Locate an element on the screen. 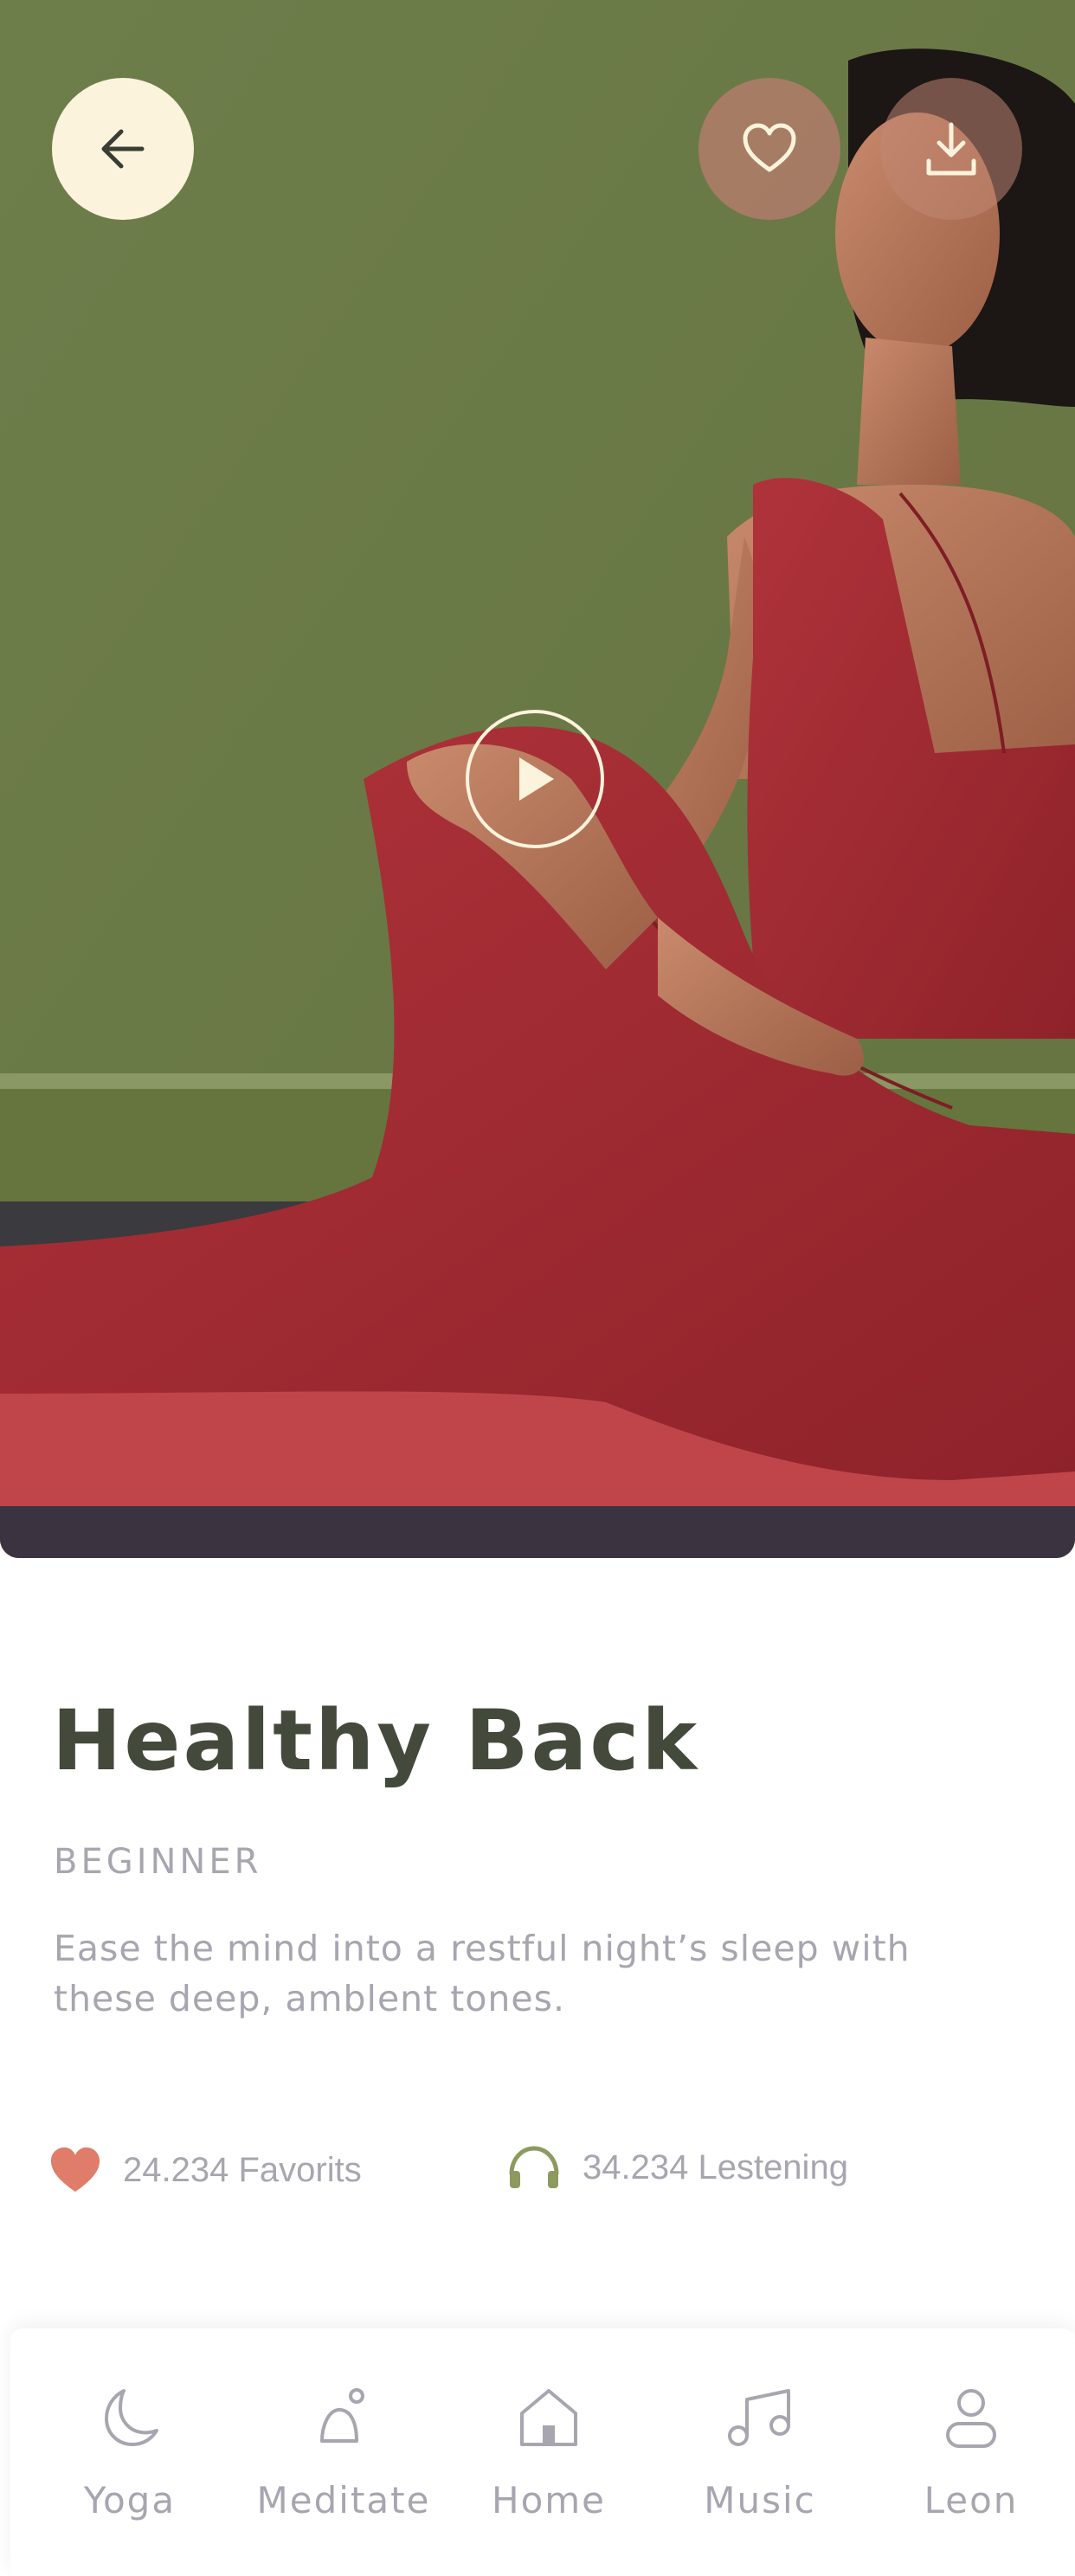  music-note-icon is located at coordinates (759, 2417).